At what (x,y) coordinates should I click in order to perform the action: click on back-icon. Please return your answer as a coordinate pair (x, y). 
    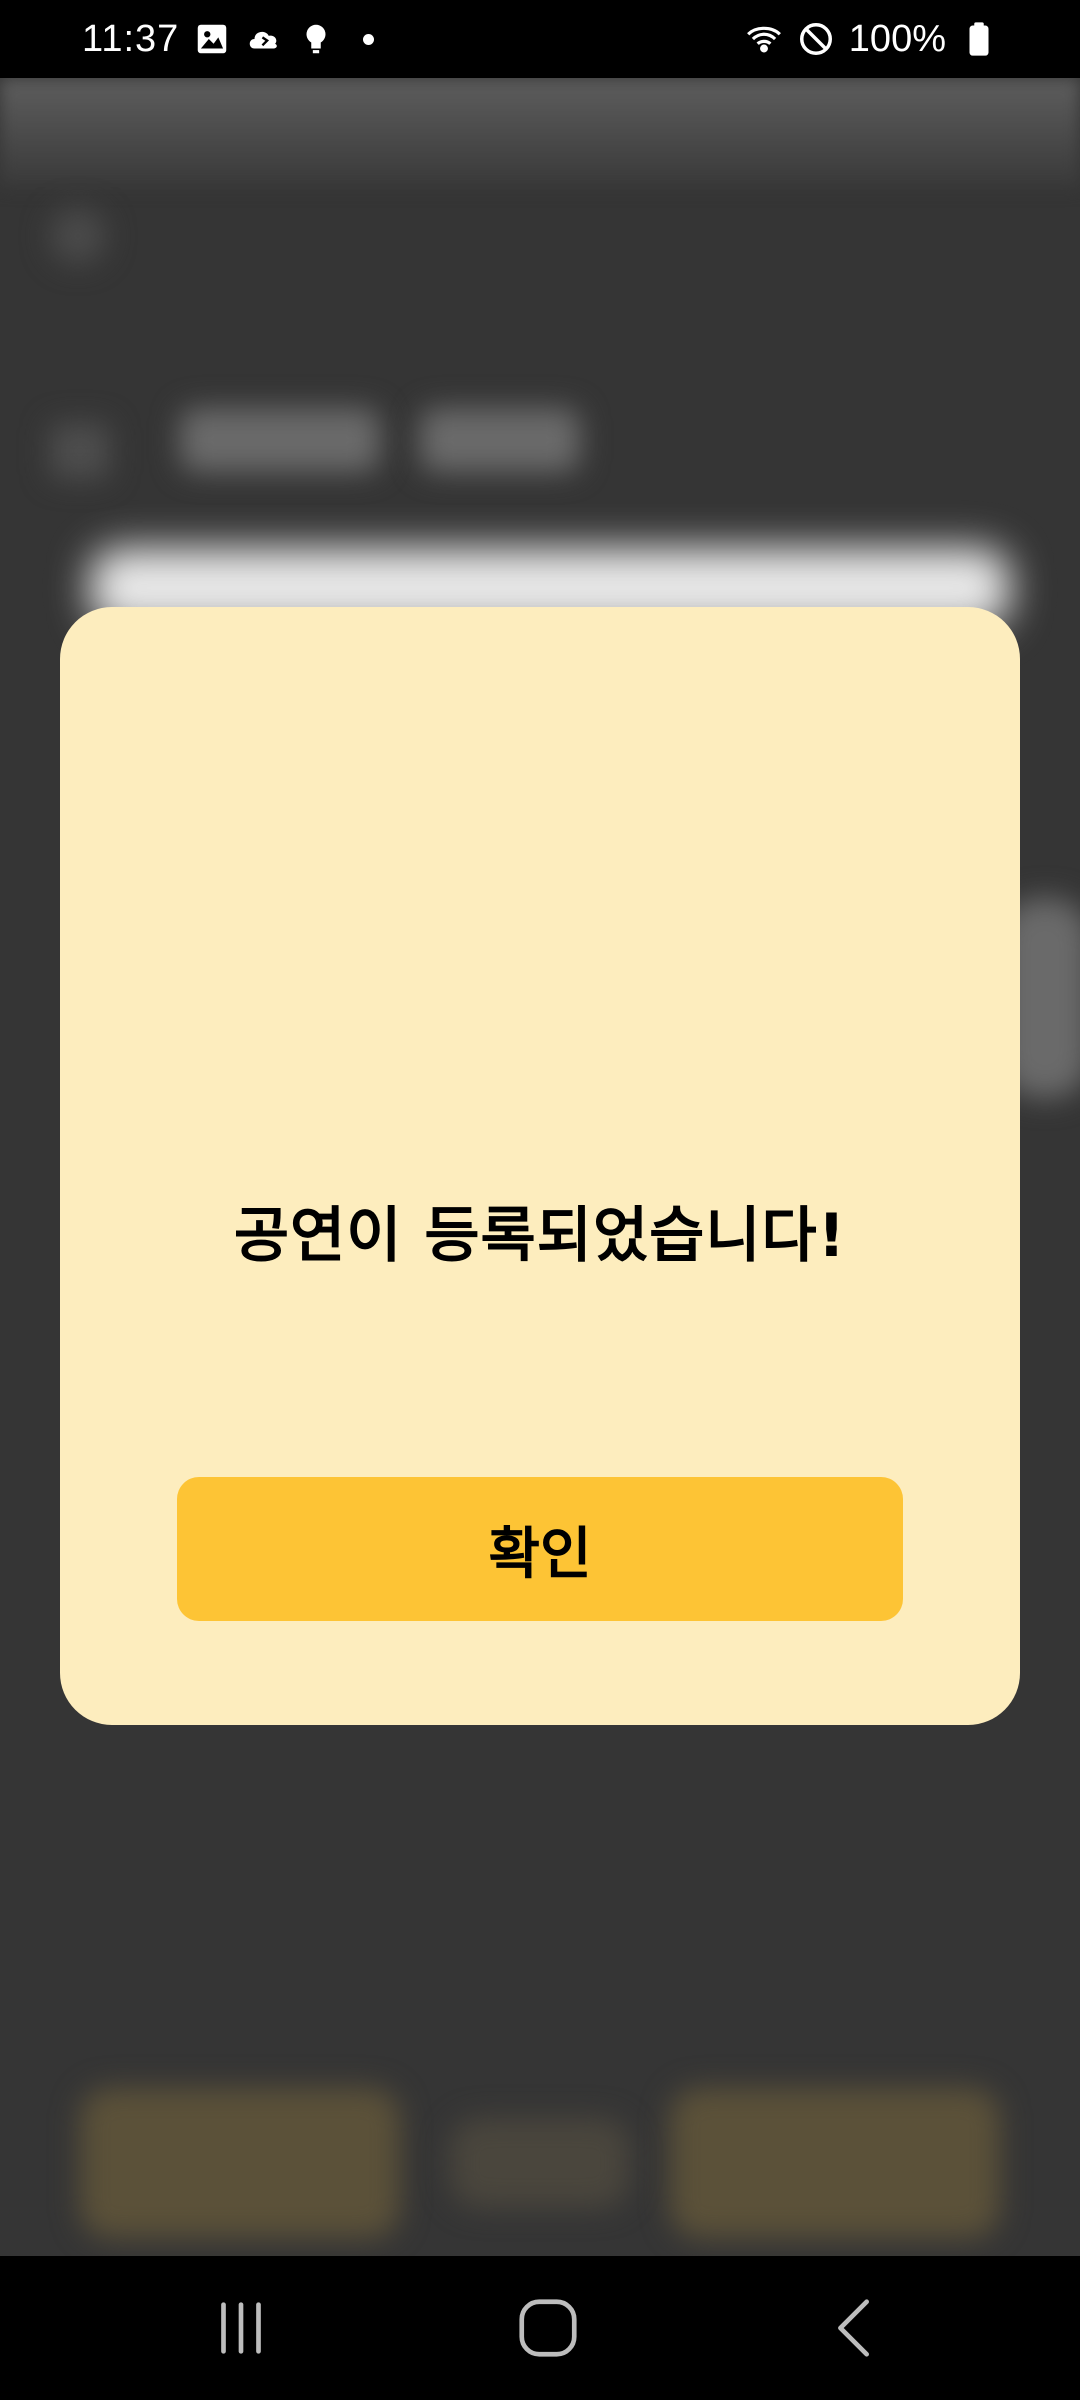
    Looking at the image, I should click on (855, 2328).